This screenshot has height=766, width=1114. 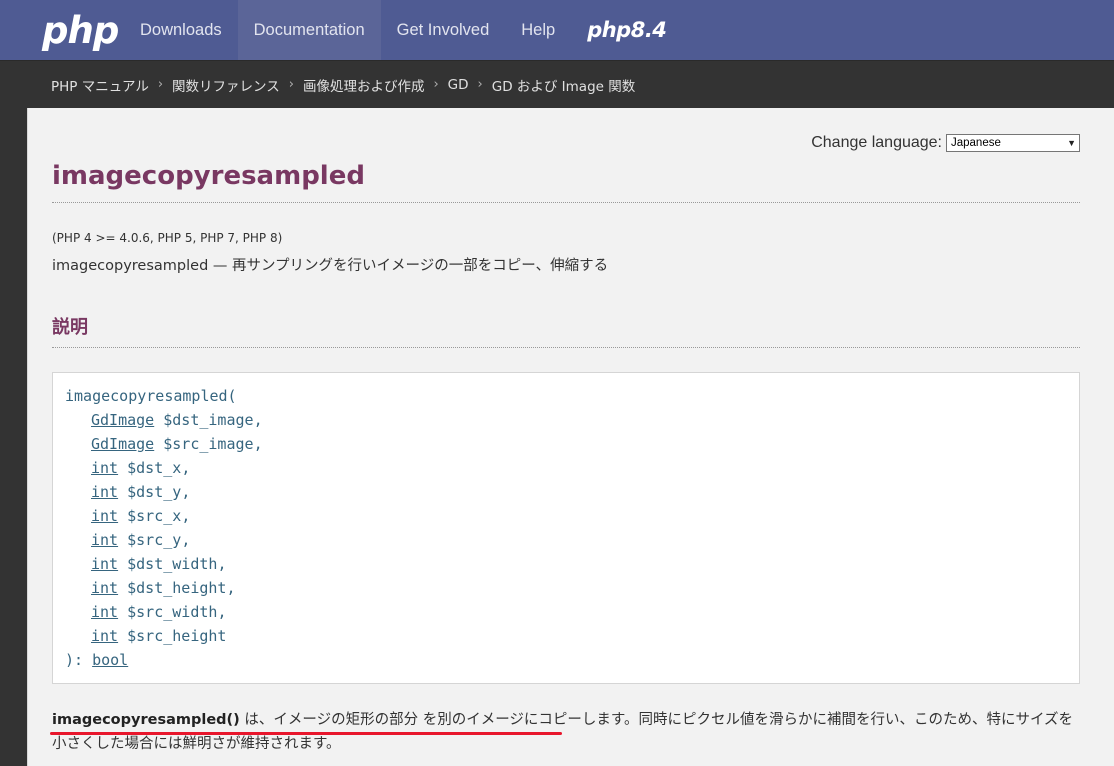 What do you see at coordinates (208, 420) in the screenshot?
I see `param-name: $dst_image` at bounding box center [208, 420].